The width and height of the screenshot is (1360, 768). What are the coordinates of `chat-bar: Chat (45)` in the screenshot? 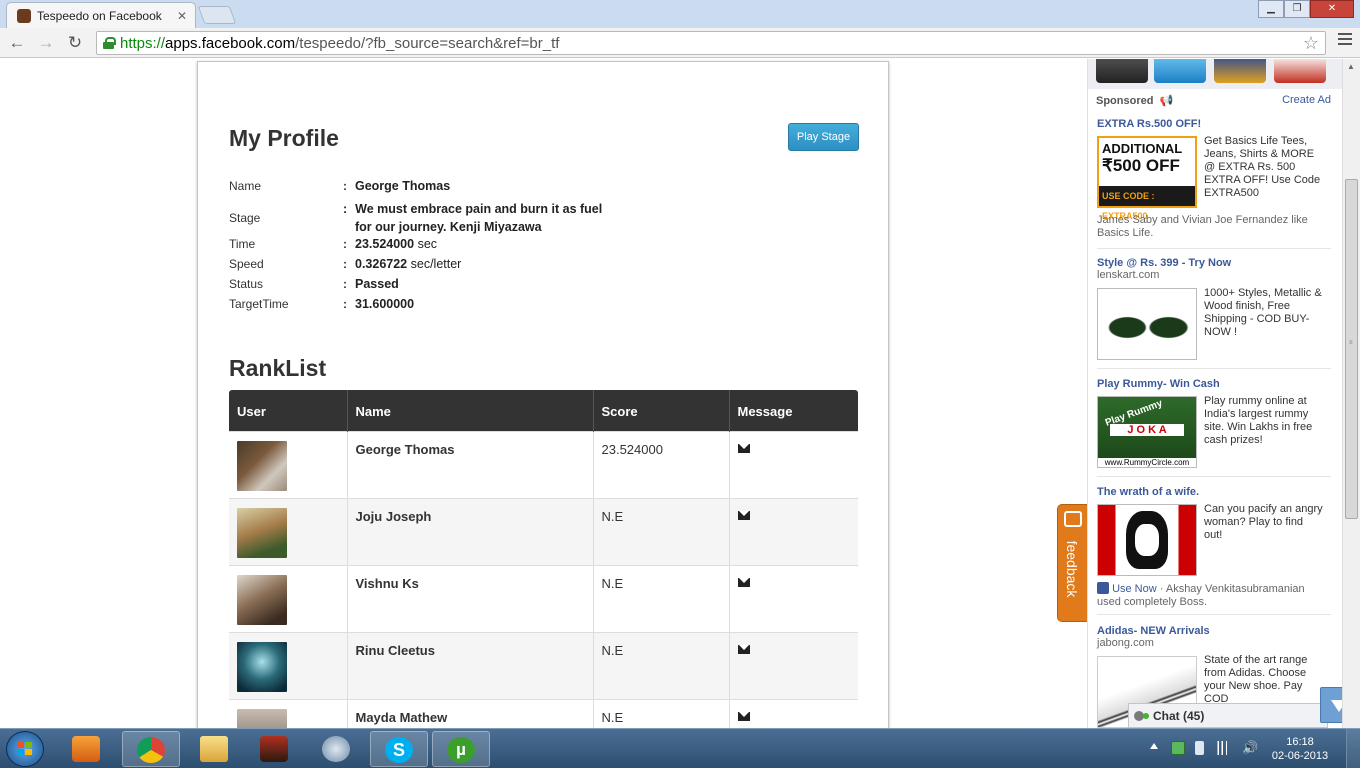 It's located at (1228, 715).